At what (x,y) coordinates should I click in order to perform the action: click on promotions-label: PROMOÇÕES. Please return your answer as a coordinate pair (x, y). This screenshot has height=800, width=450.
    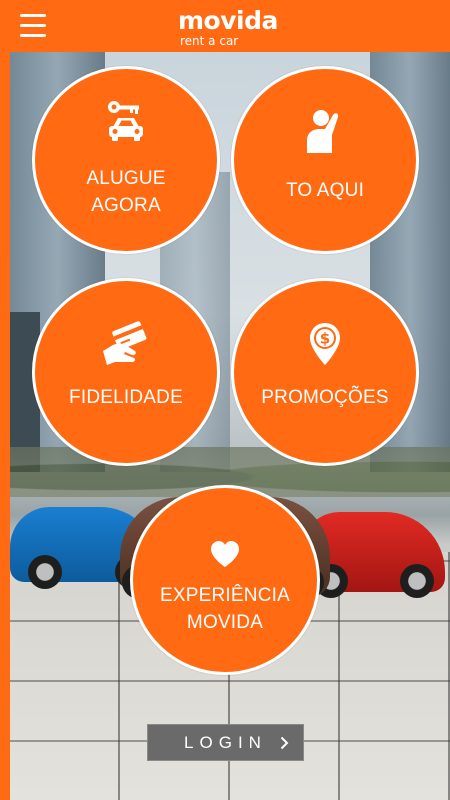
    Looking at the image, I should click on (325, 397).